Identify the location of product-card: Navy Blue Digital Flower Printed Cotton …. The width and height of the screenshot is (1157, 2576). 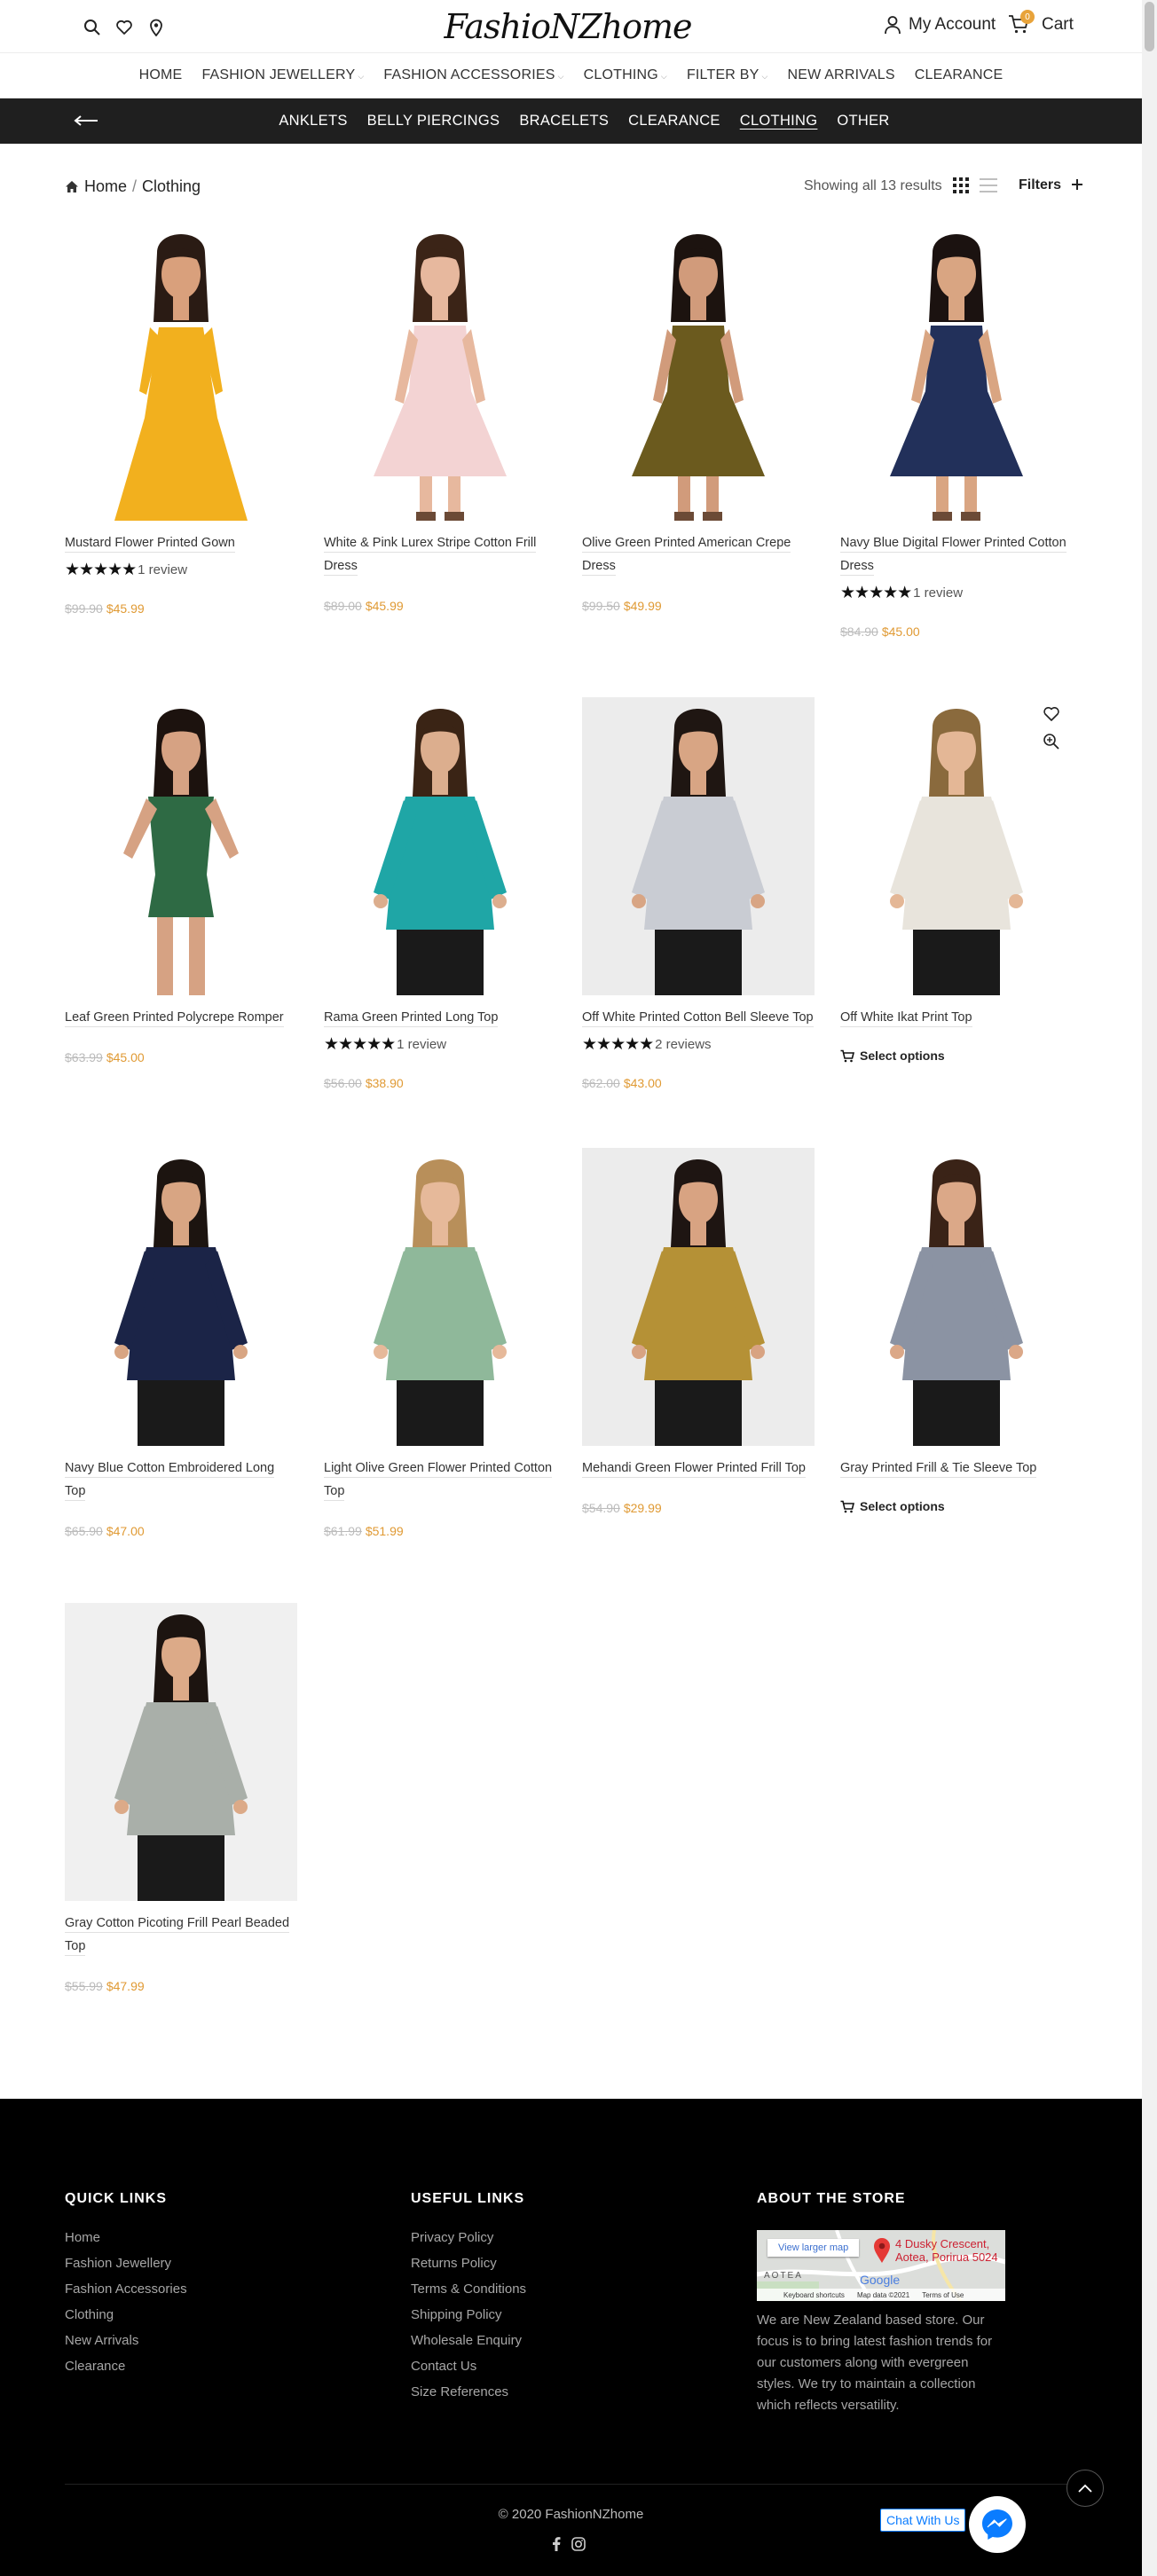
(956, 431).